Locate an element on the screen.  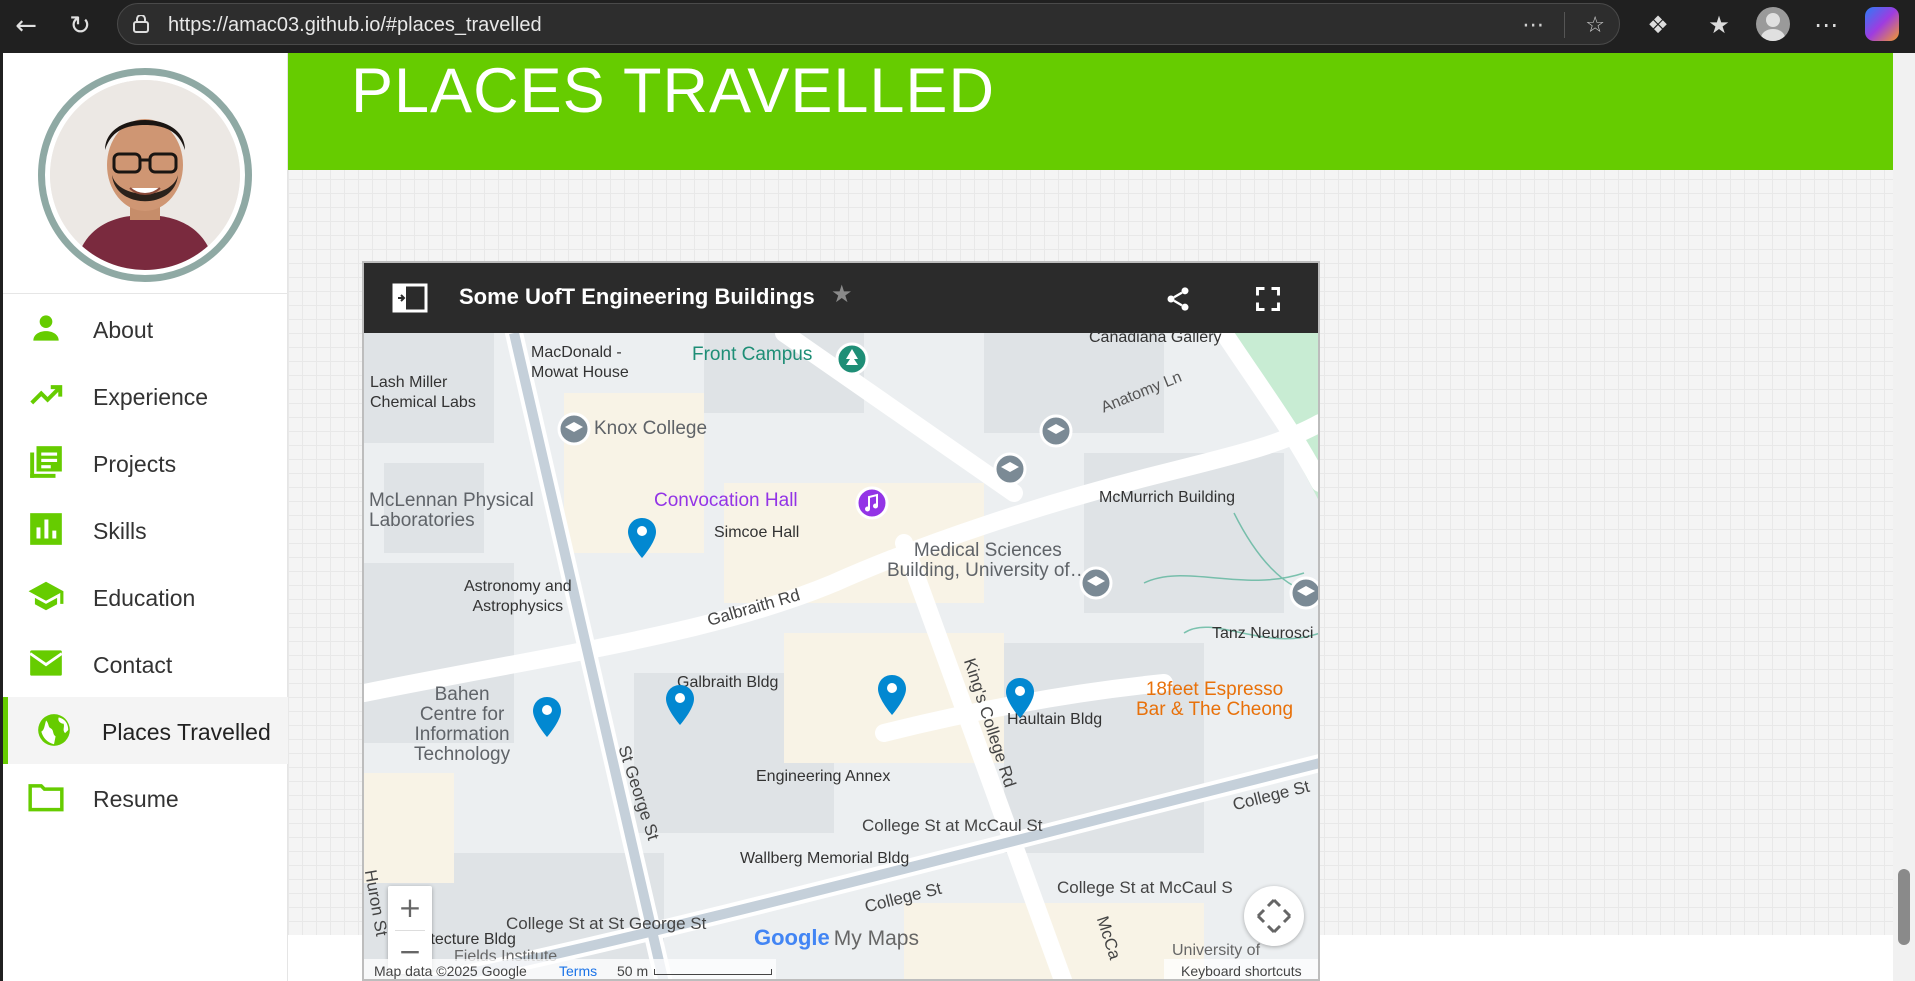
globe-icon is located at coordinates (54, 730).